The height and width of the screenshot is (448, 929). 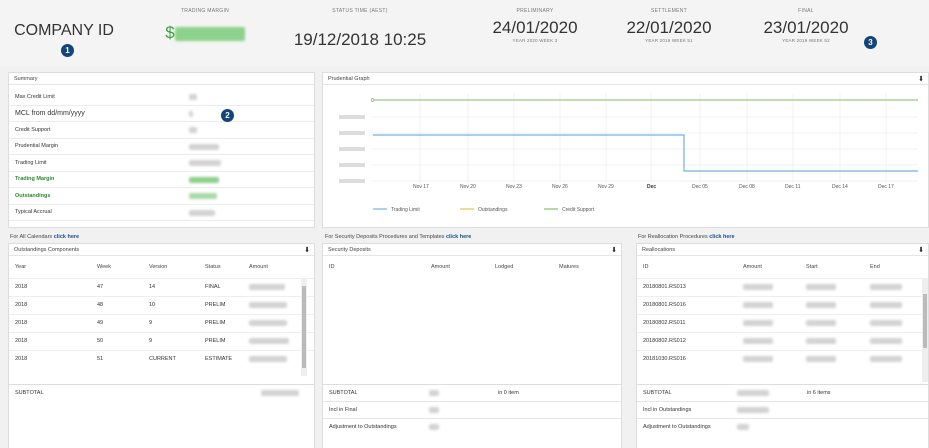 I want to click on security-table: ID Amount Lodged Matures, so click(x=472, y=267).